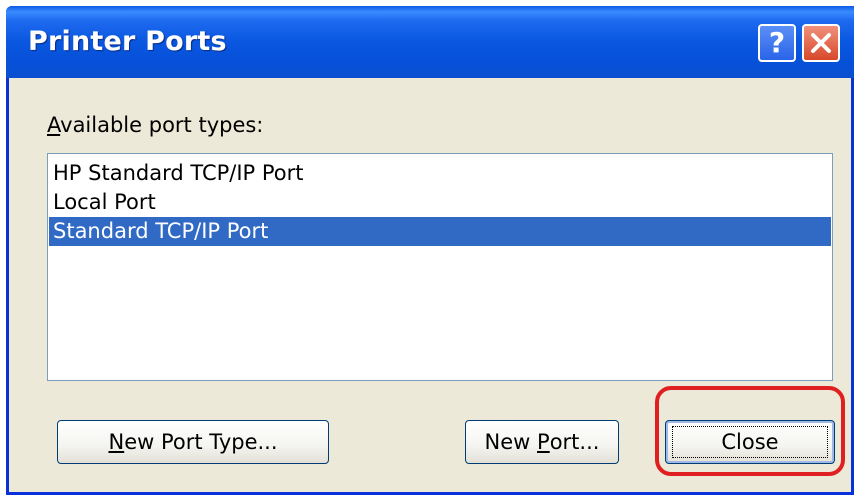 This screenshot has height=495, width=854. I want to click on help-icon: ?, so click(777, 42).